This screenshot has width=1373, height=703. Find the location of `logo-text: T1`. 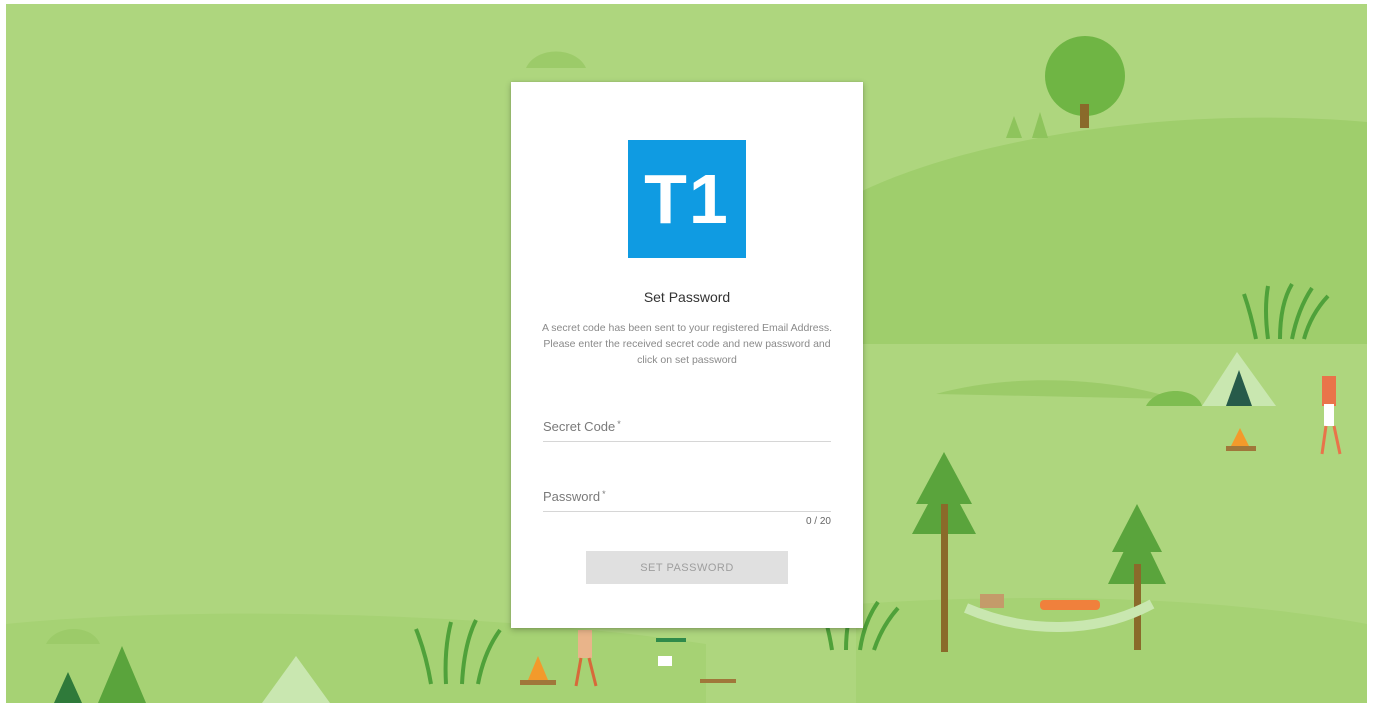

logo-text: T1 is located at coordinates (687, 199).